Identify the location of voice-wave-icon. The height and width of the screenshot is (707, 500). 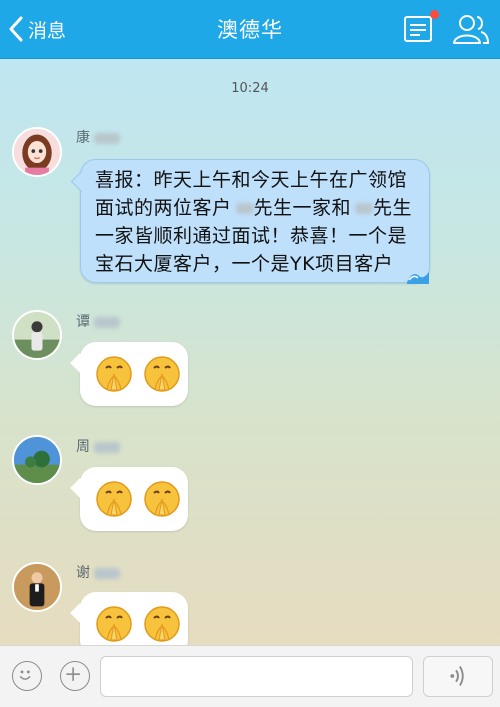
(457, 676).